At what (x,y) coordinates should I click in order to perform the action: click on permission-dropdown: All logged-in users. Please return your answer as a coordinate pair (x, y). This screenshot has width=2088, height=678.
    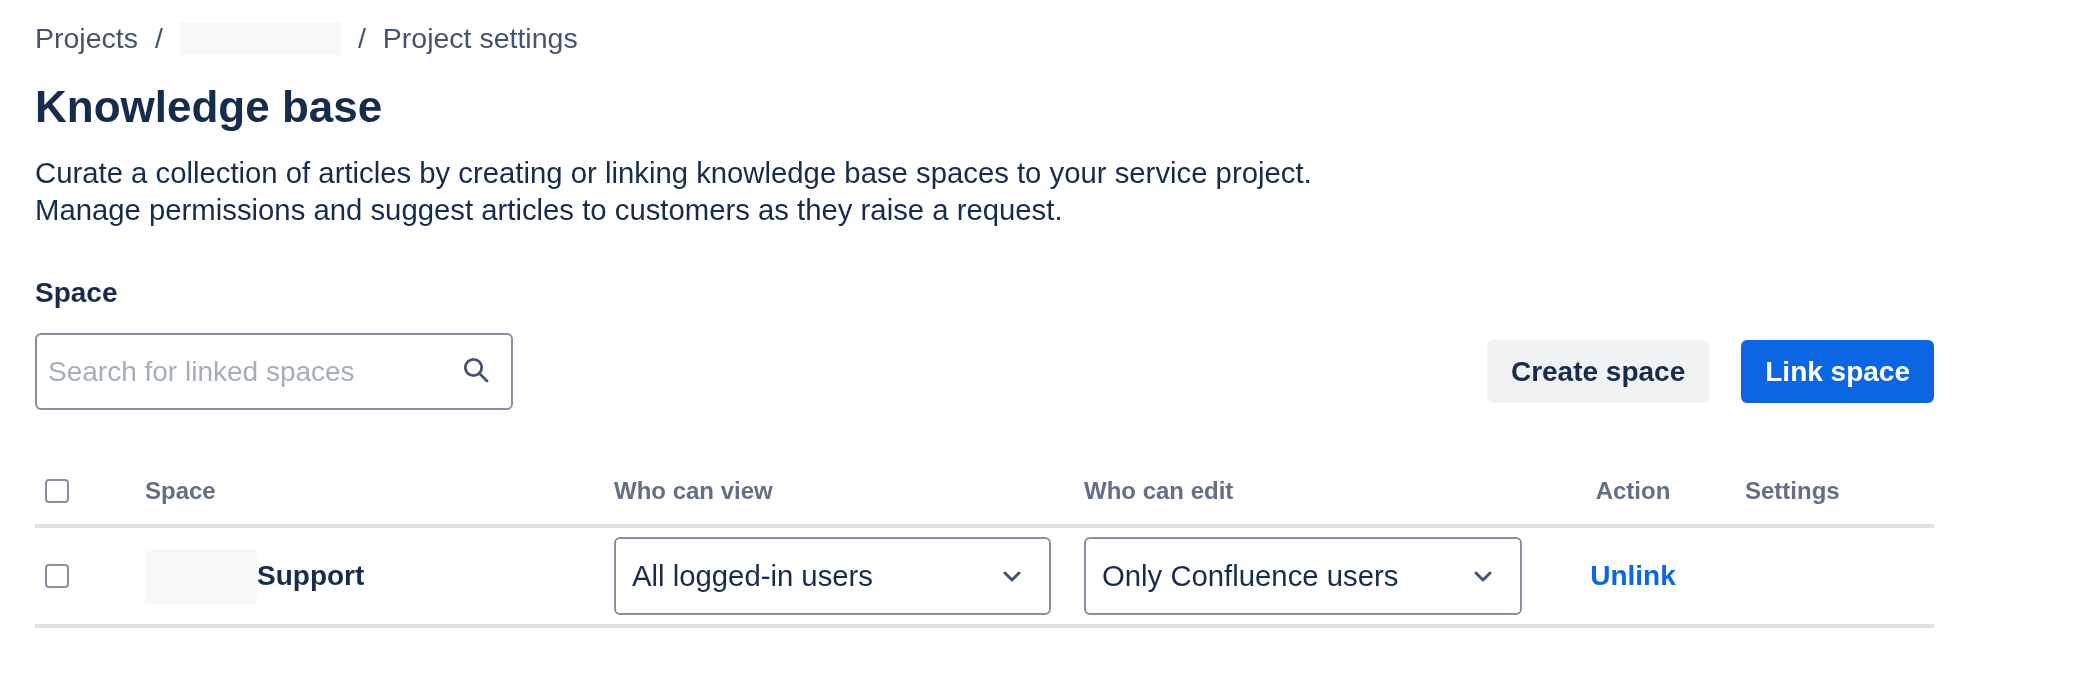
    Looking at the image, I should click on (832, 576).